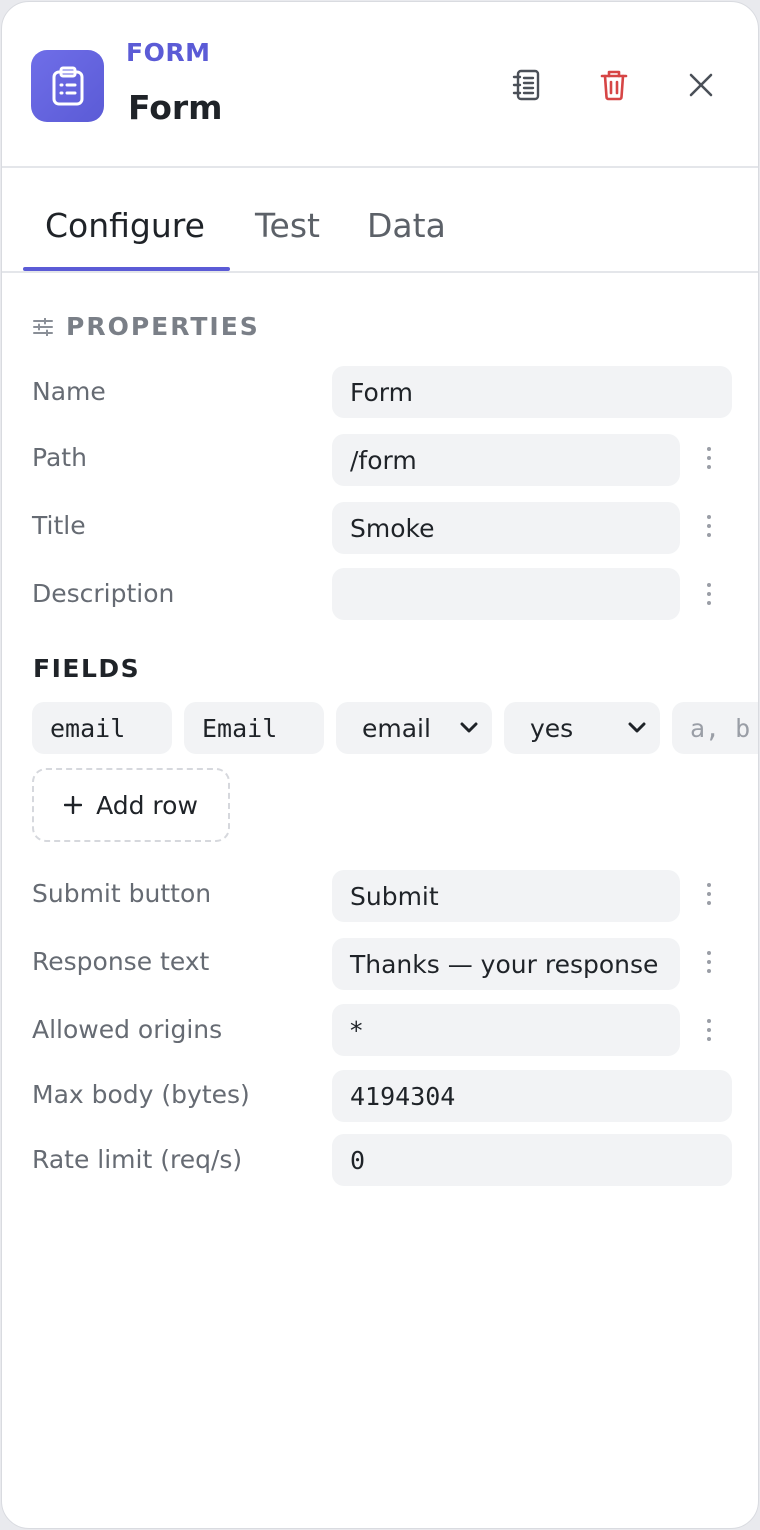 The height and width of the screenshot is (1530, 760). What do you see at coordinates (709, 594) in the screenshot?
I see `description-more-icon` at bounding box center [709, 594].